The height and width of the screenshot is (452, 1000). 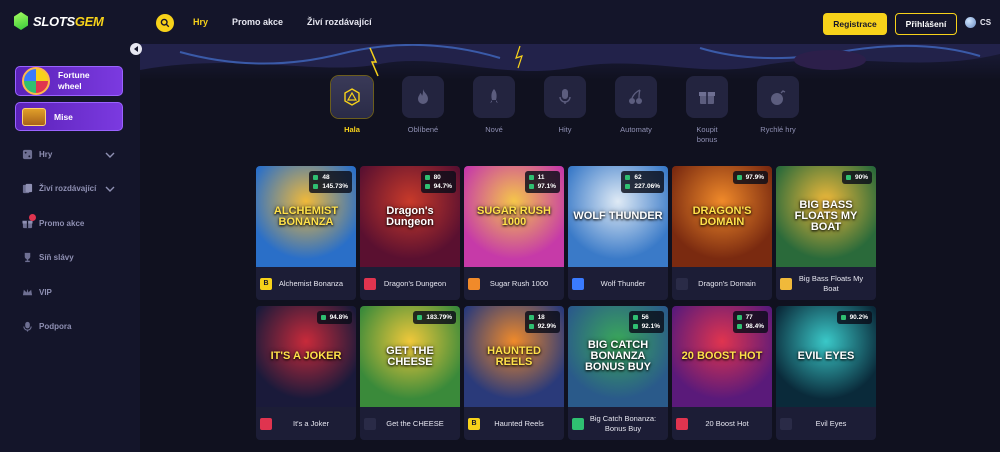 What do you see at coordinates (826, 423) in the screenshot?
I see `game-card-footer: Evil Eyes` at bounding box center [826, 423].